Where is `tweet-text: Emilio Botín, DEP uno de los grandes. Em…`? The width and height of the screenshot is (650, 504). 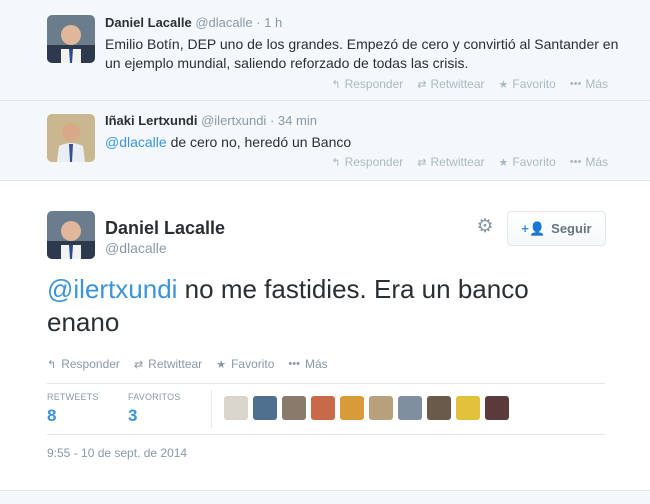 tweet-text: Emilio Botín, DEP uno de los grandes. Em… is located at coordinates (362, 53).